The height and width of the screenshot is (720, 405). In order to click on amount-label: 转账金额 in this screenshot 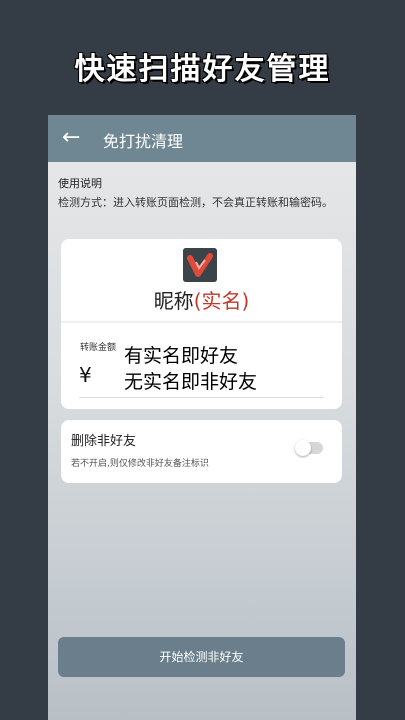, I will do `click(98, 348)`.